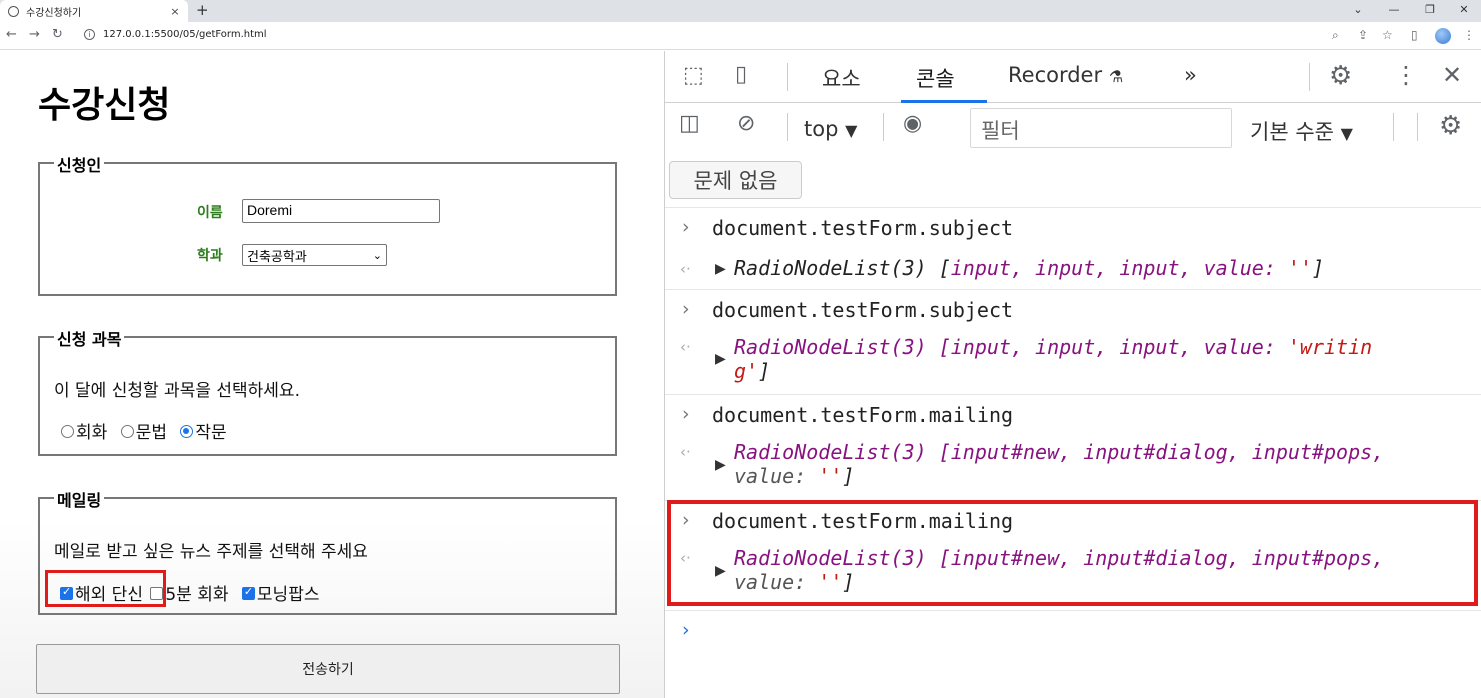  I want to click on close-devtools-icon: ✕, so click(1452, 75).